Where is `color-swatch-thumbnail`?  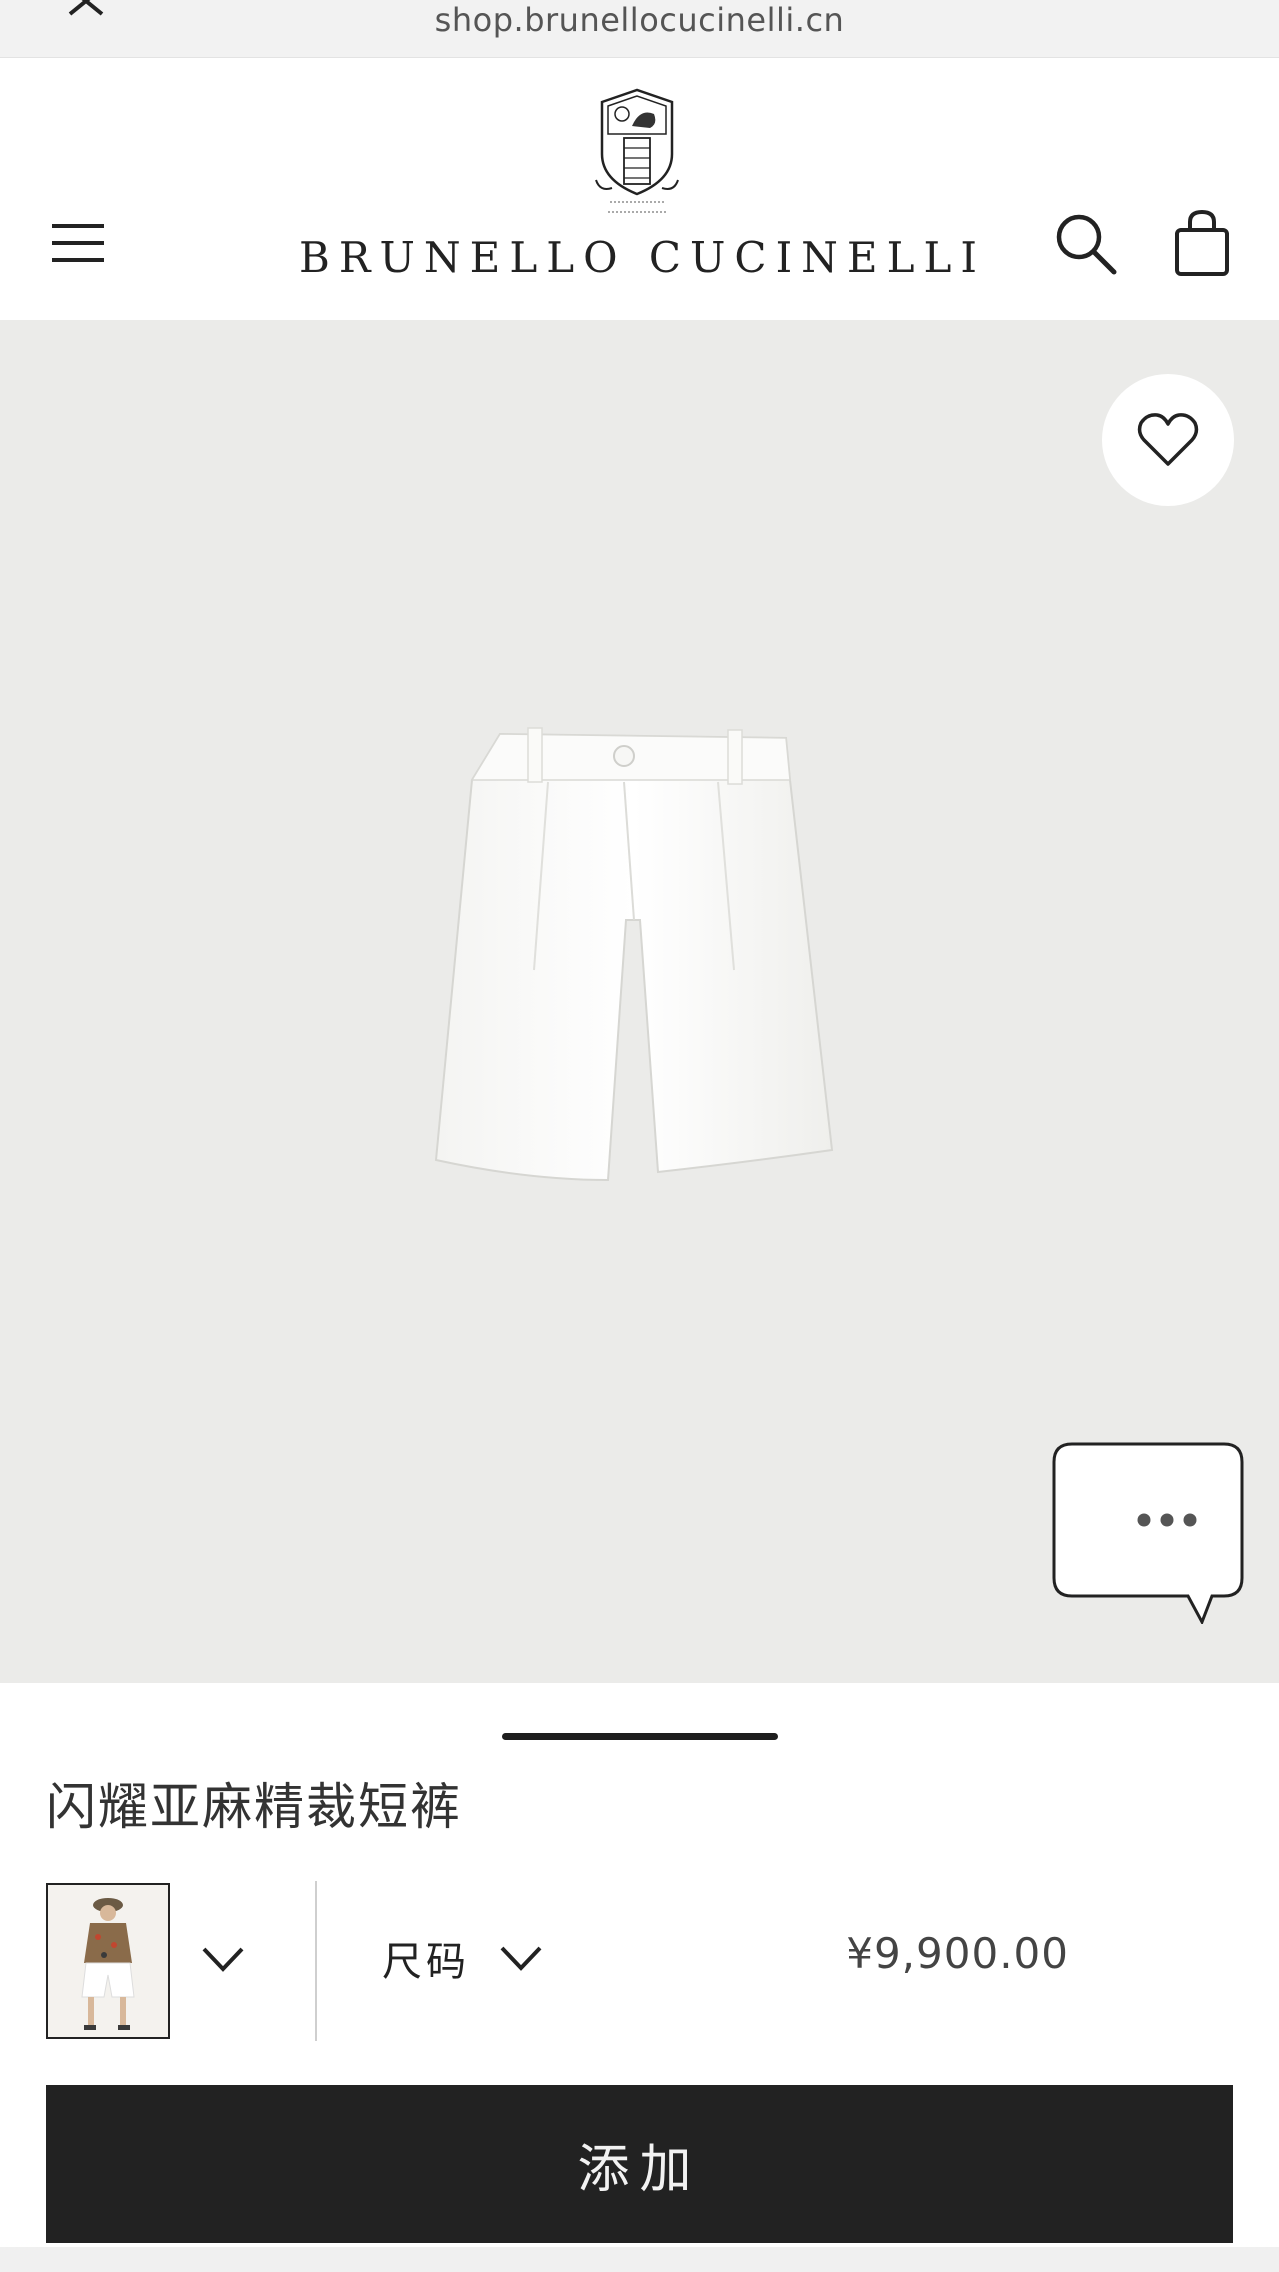 color-swatch-thumbnail is located at coordinates (108, 1961).